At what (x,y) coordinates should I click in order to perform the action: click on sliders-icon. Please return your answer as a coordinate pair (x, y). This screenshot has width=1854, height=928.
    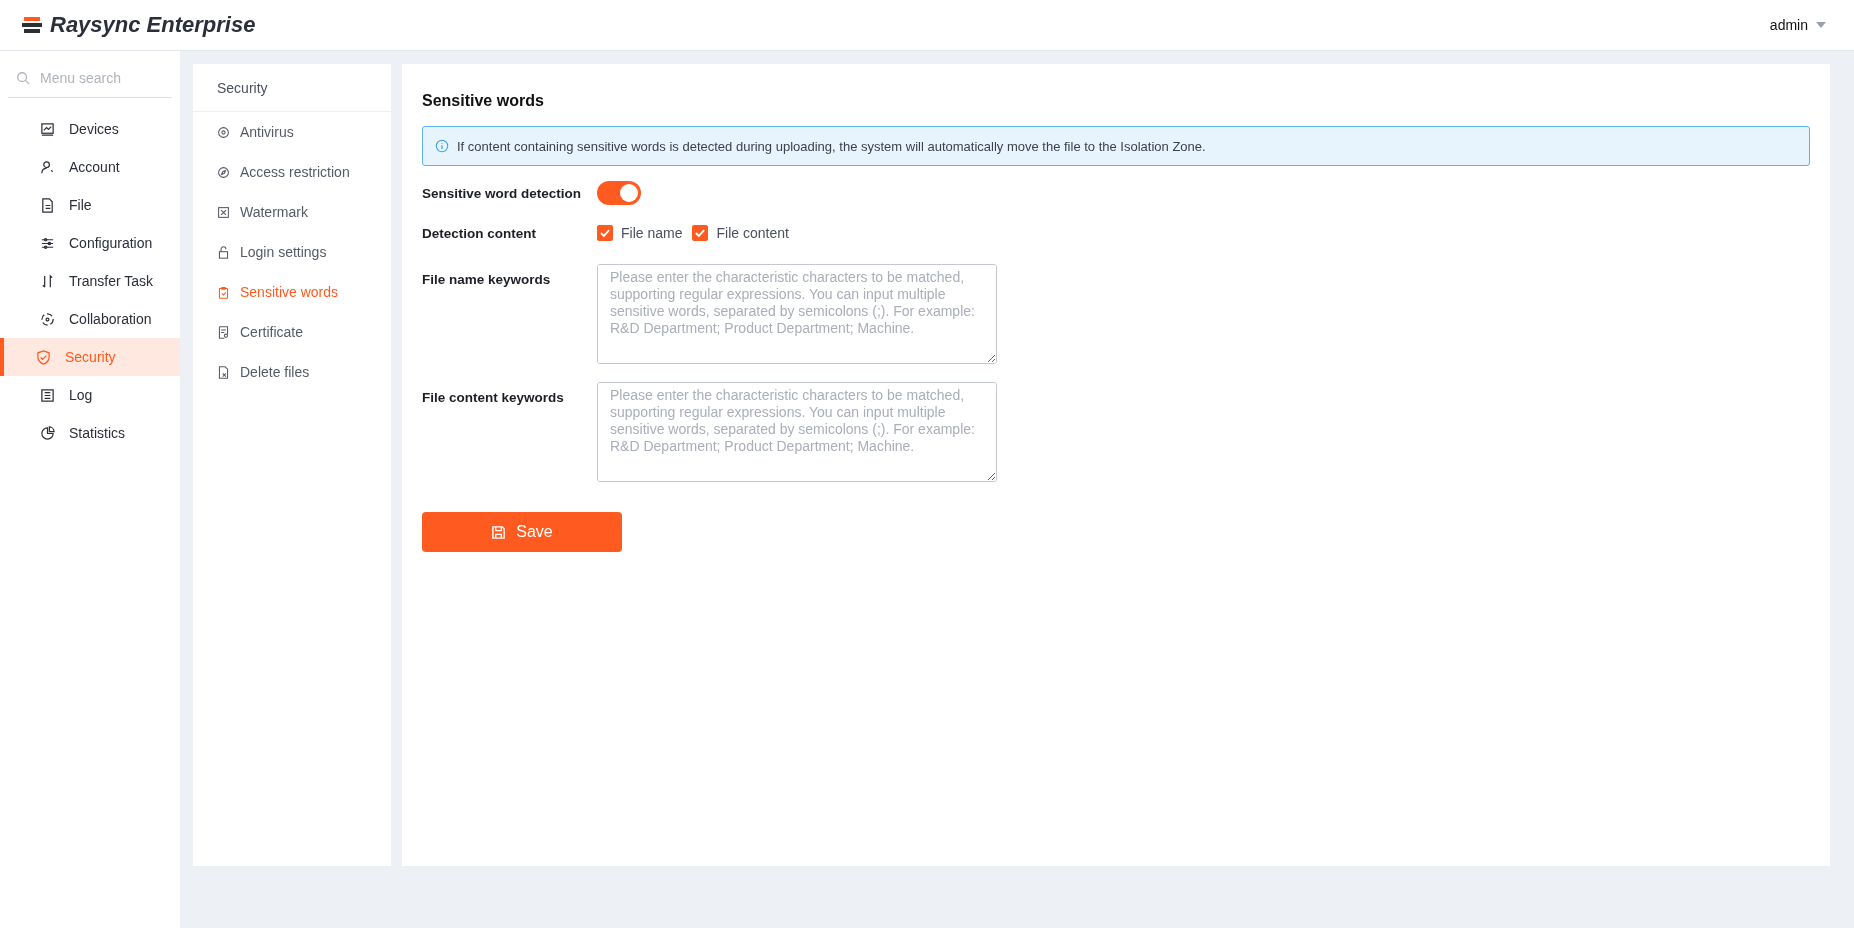
    Looking at the image, I should click on (47, 243).